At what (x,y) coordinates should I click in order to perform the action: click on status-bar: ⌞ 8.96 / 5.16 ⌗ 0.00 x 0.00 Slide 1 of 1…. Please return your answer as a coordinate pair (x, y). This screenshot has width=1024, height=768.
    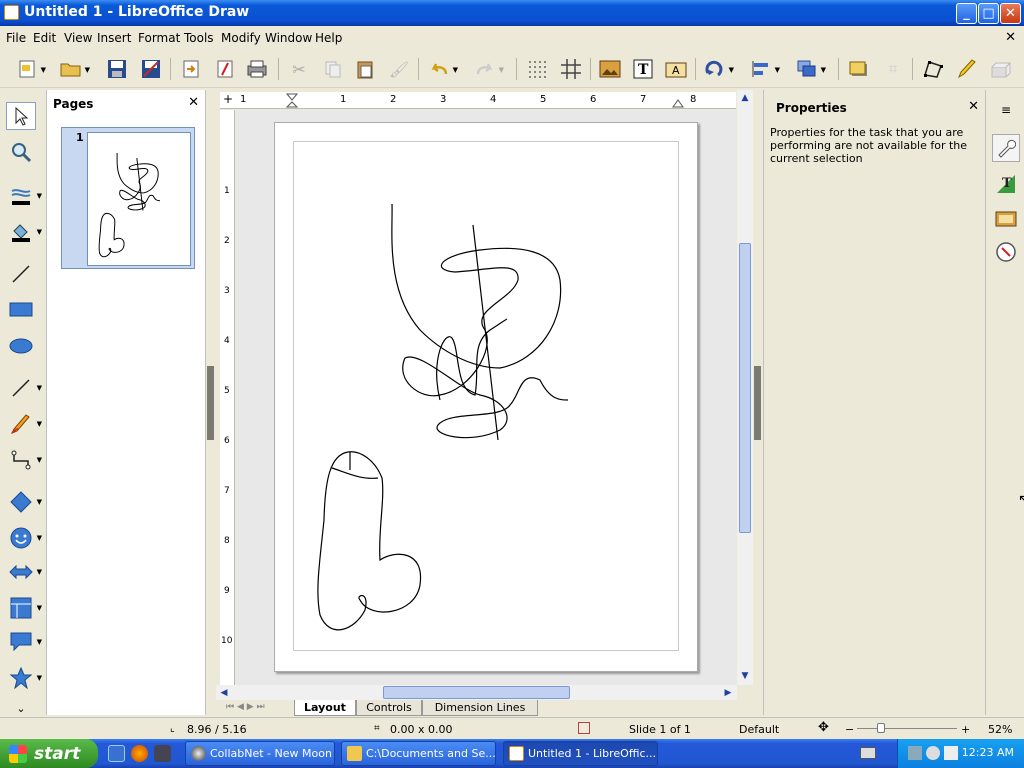
    Looking at the image, I should click on (512, 728).